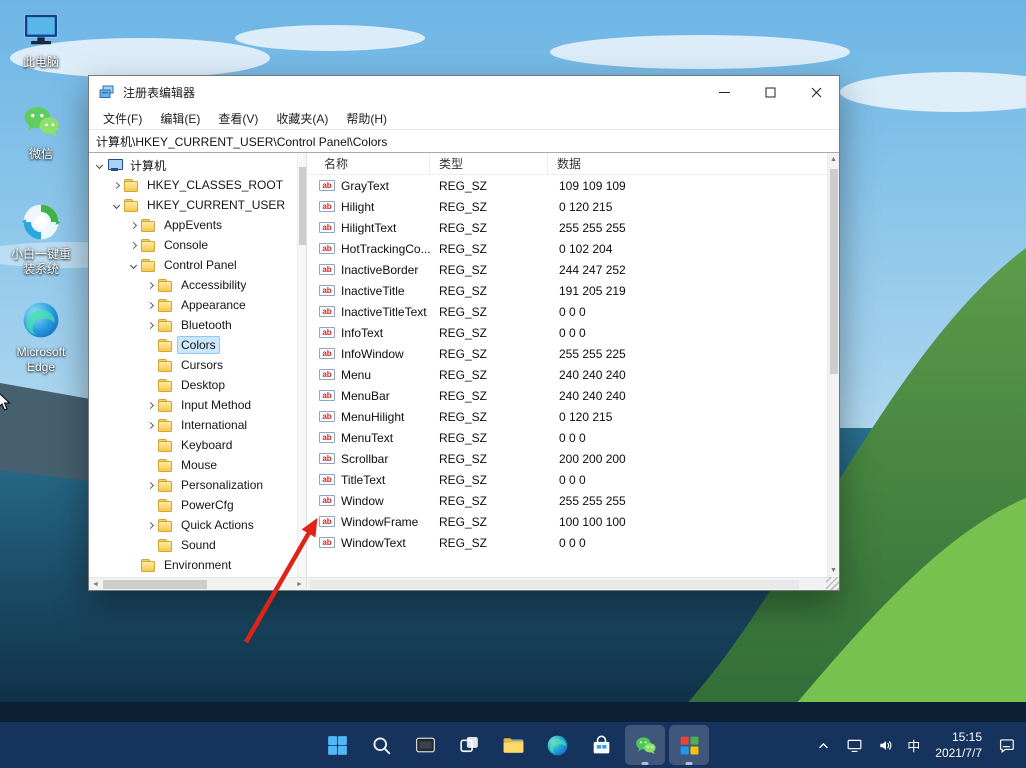 The height and width of the screenshot is (768, 1026). I want to click on tree-node-sound: Sound, so click(197, 545).